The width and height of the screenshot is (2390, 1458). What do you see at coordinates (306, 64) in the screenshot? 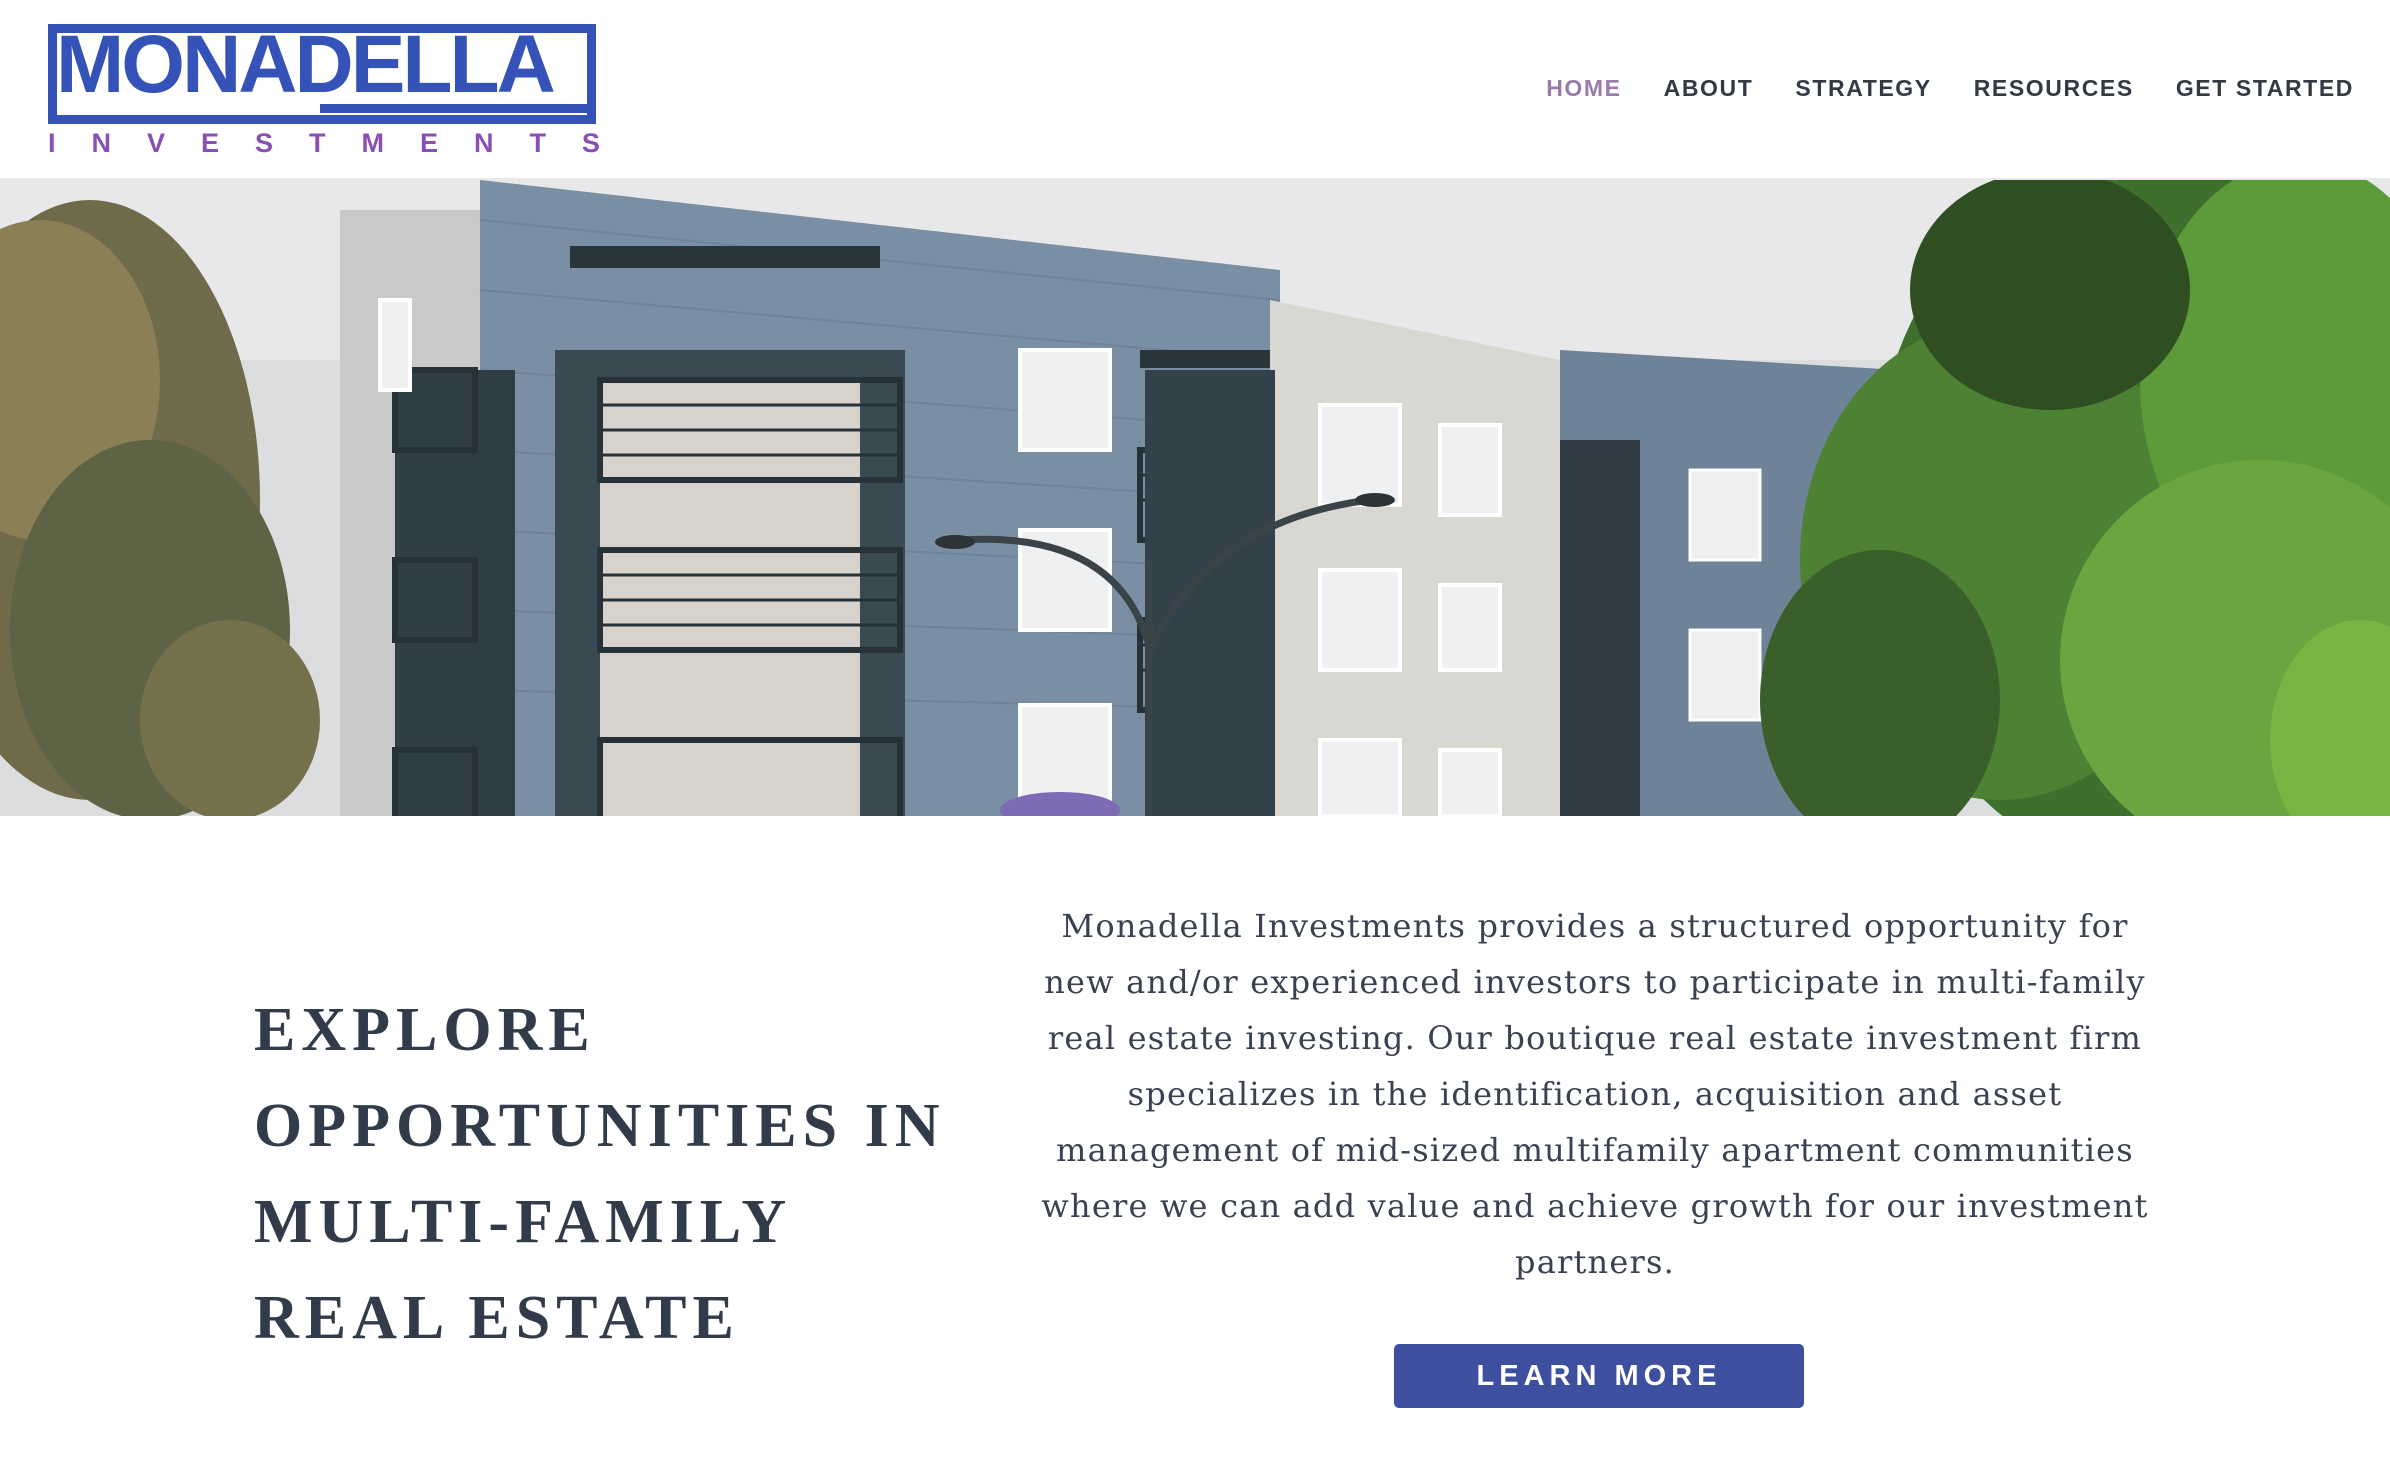
I see `logo-wordmark: MONADELLA` at bounding box center [306, 64].